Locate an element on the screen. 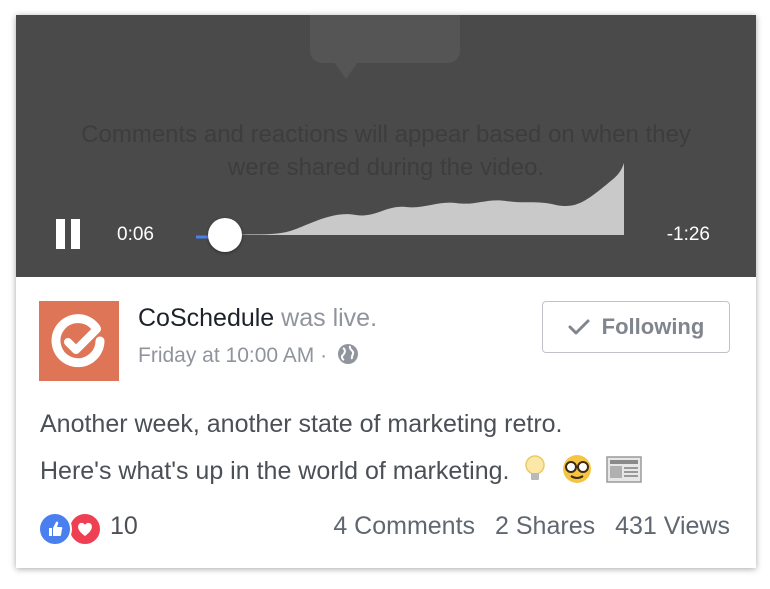 This screenshot has width=770, height=589. page-avatar-logo is located at coordinates (79, 341).